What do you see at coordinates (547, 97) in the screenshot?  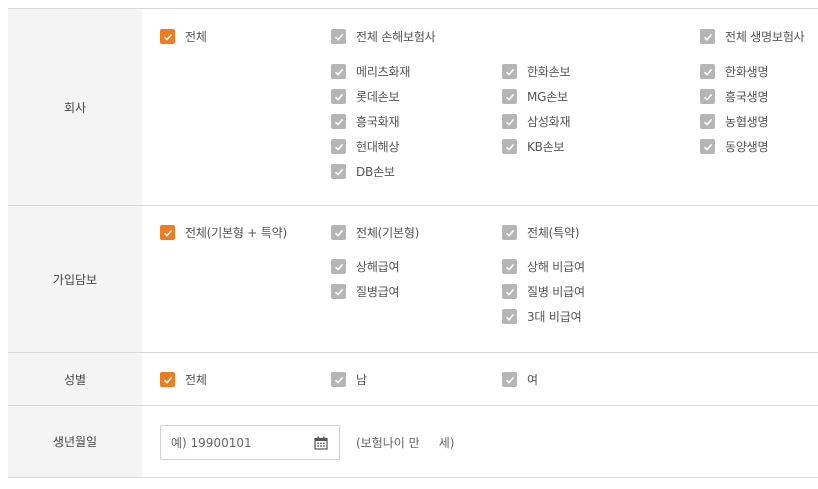 I see `checkbox-label: MG손보` at bounding box center [547, 97].